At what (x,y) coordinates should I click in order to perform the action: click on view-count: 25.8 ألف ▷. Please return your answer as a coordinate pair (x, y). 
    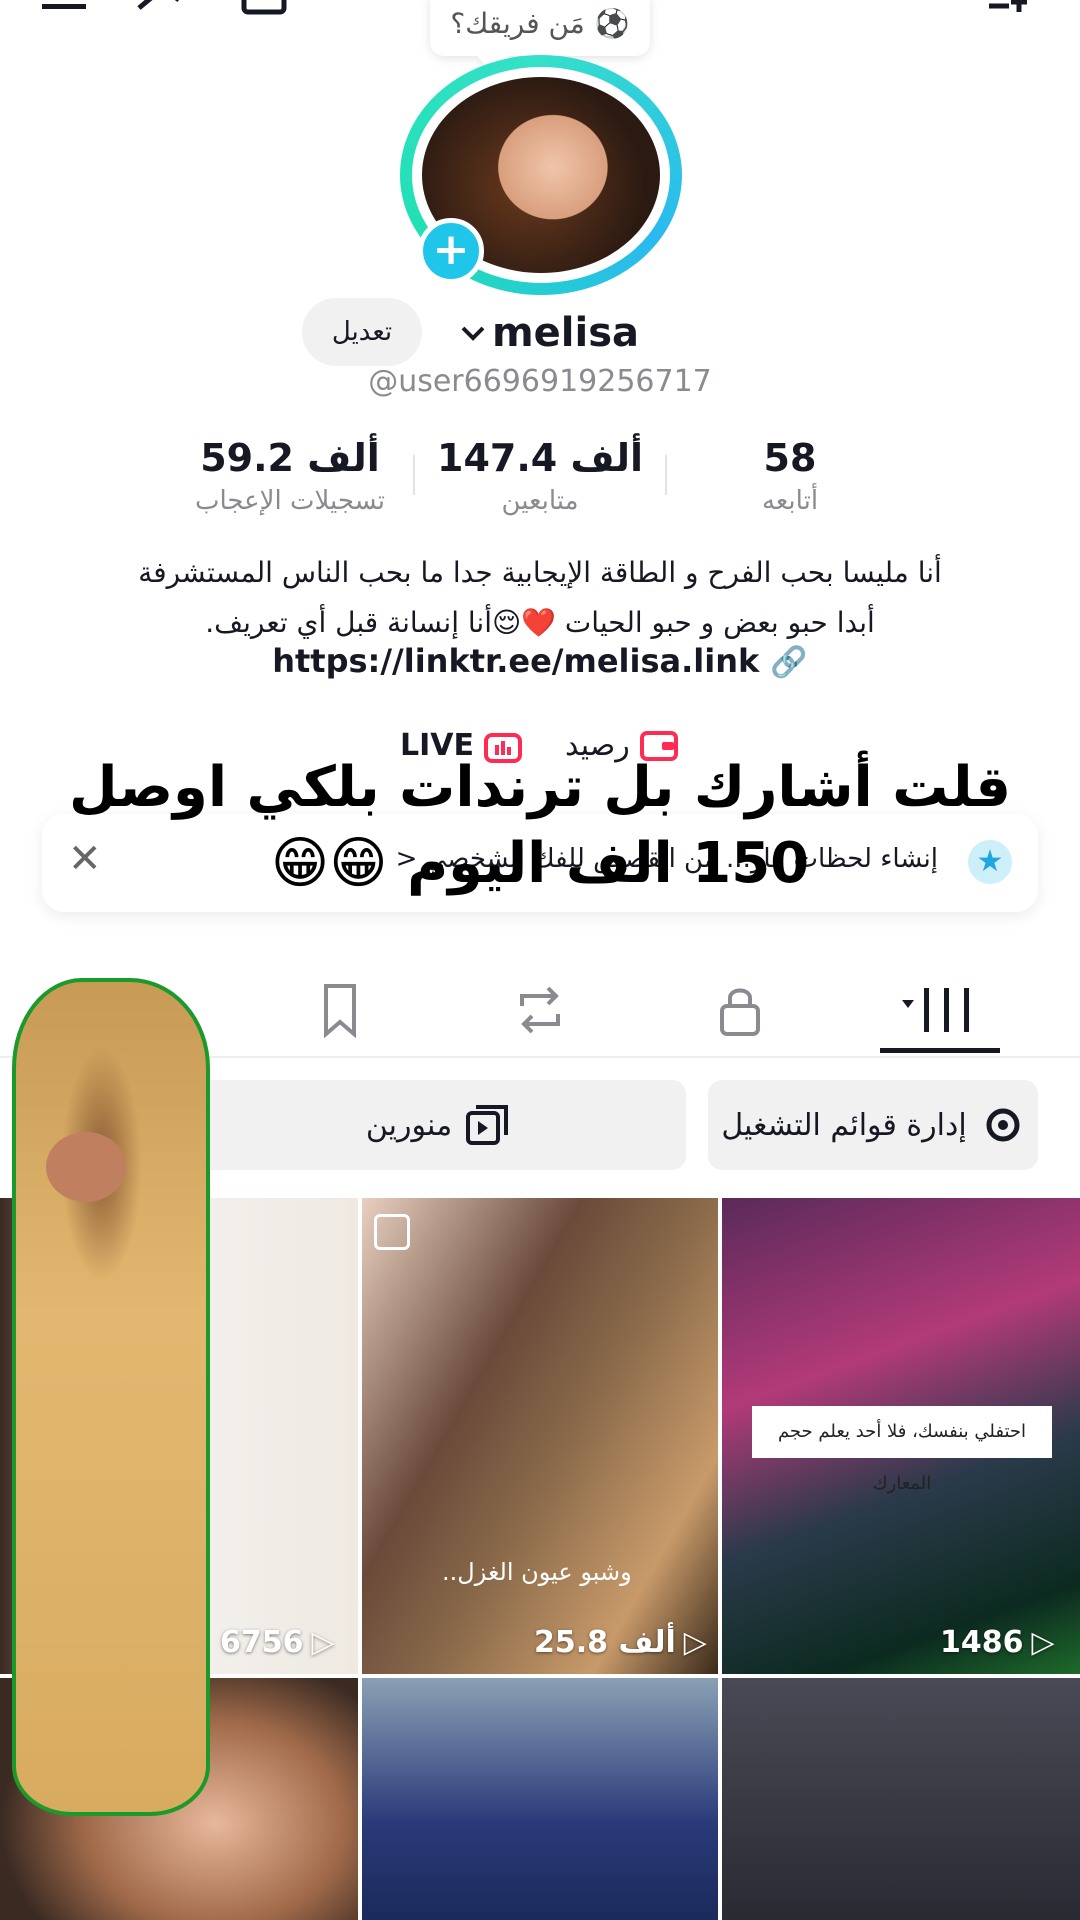
    Looking at the image, I should click on (620, 1642).